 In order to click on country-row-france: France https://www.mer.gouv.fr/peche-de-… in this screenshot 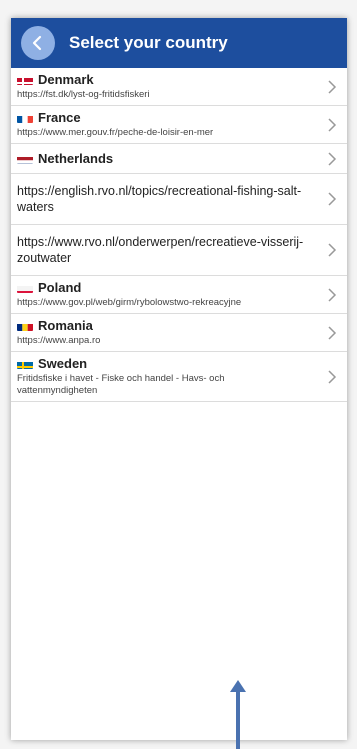, I will do `click(179, 125)`.